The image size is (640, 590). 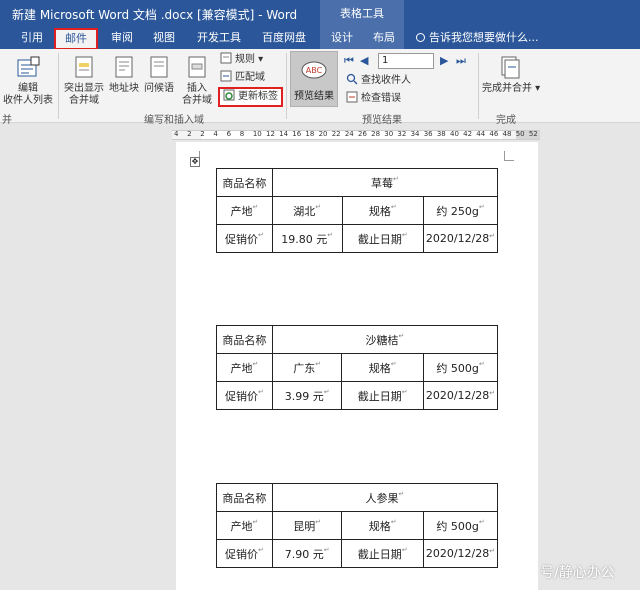 I want to click on table-move-handle-icon: ✥, so click(x=195, y=162).